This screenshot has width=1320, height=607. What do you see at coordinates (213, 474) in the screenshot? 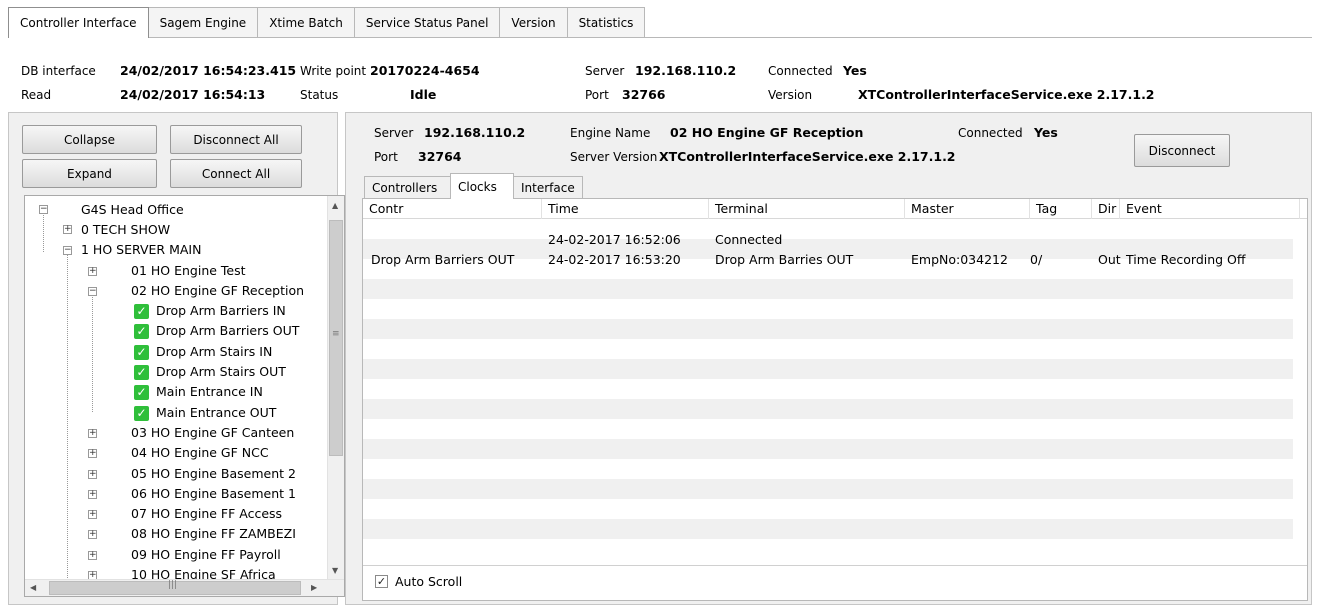
I see `tree-node: 05 HO Engine Basement 2` at bounding box center [213, 474].